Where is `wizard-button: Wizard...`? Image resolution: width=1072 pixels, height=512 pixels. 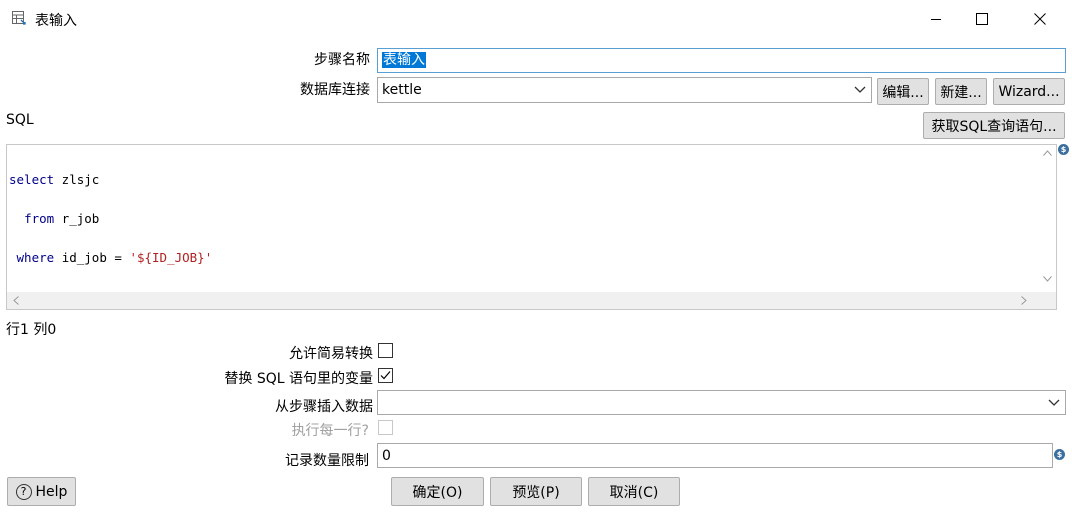
wizard-button: Wizard... is located at coordinates (1029, 91).